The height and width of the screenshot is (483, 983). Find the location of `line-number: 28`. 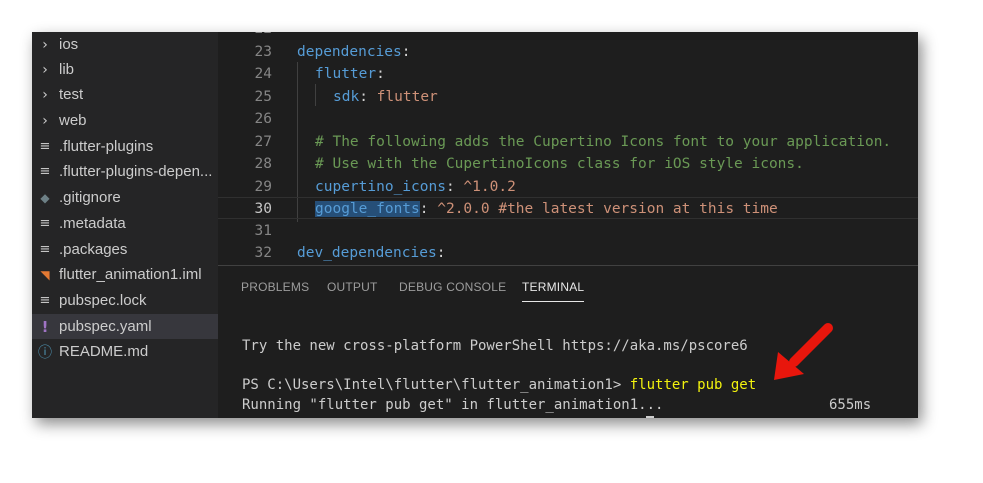

line-number: 28 is located at coordinates (263, 164).